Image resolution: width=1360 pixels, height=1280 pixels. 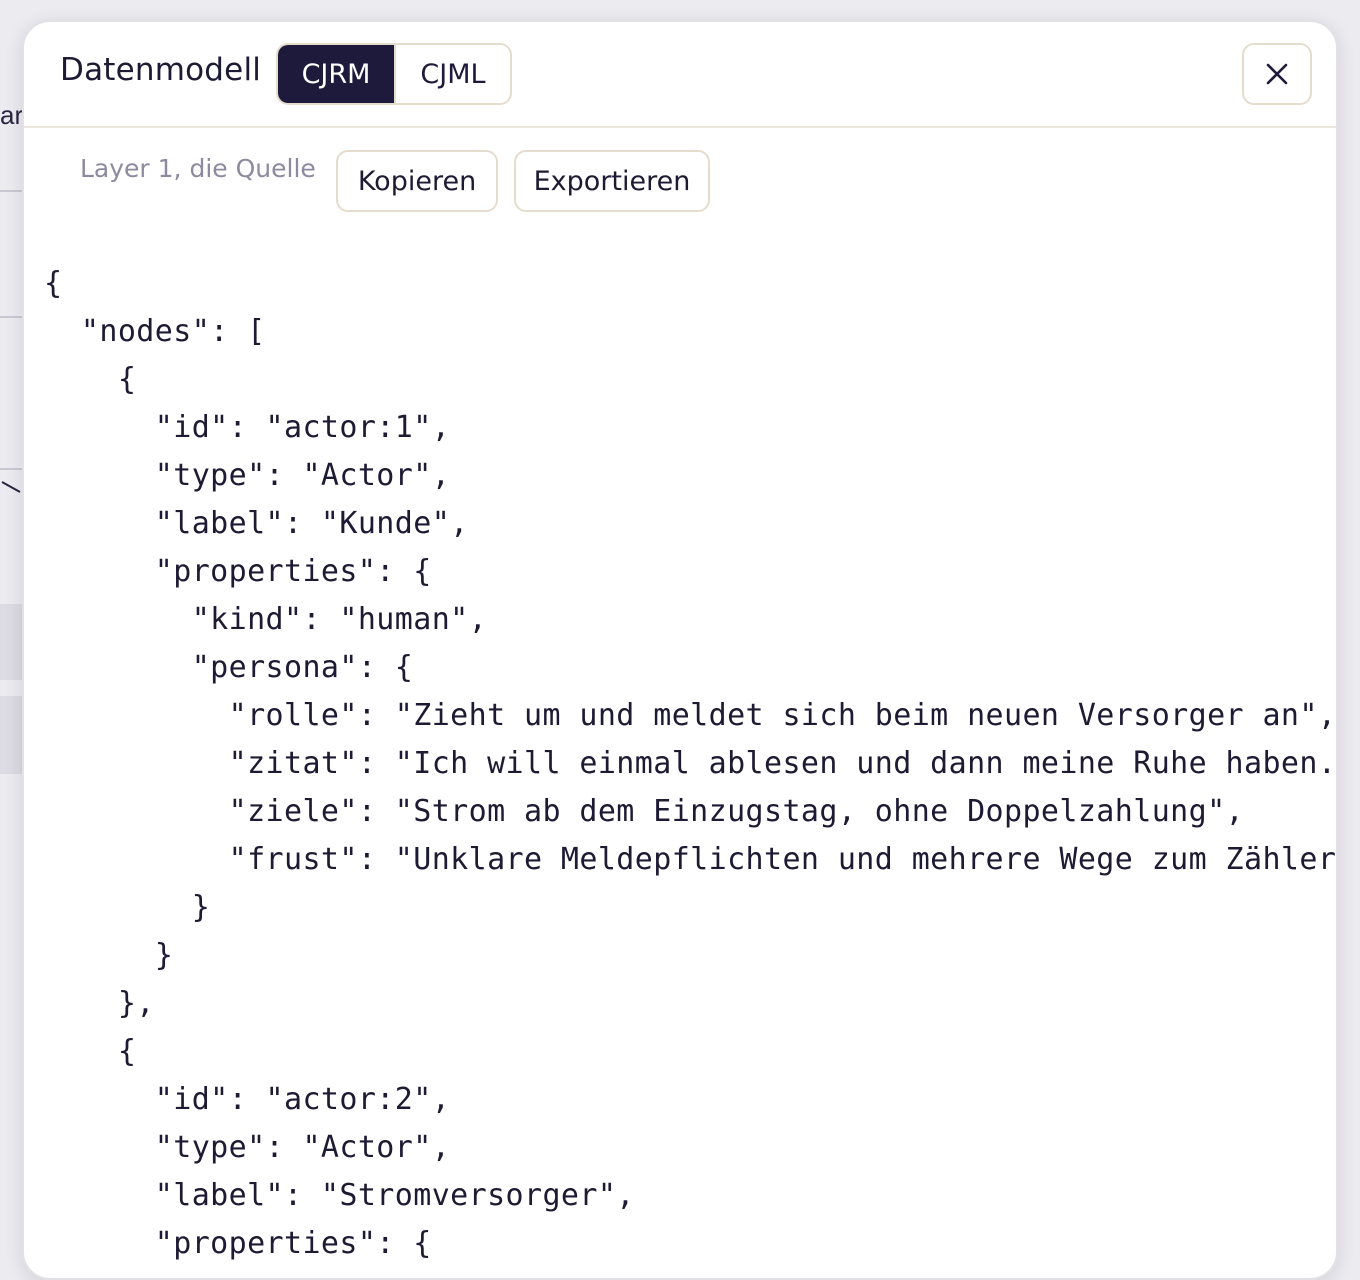 I want to click on background-connector-line, so click(x=11, y=487).